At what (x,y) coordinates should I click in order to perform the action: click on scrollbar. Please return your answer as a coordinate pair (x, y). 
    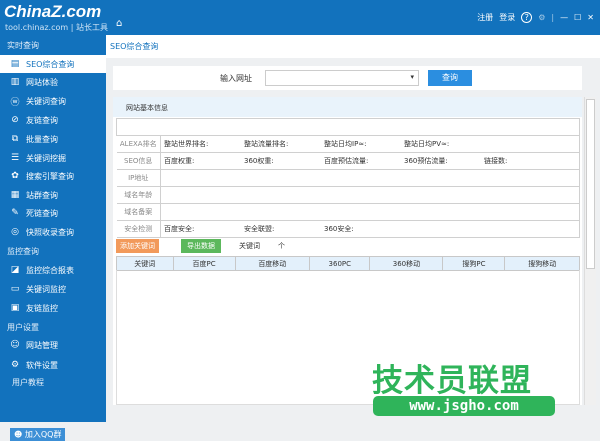
    Looking at the image, I should click on (590, 251).